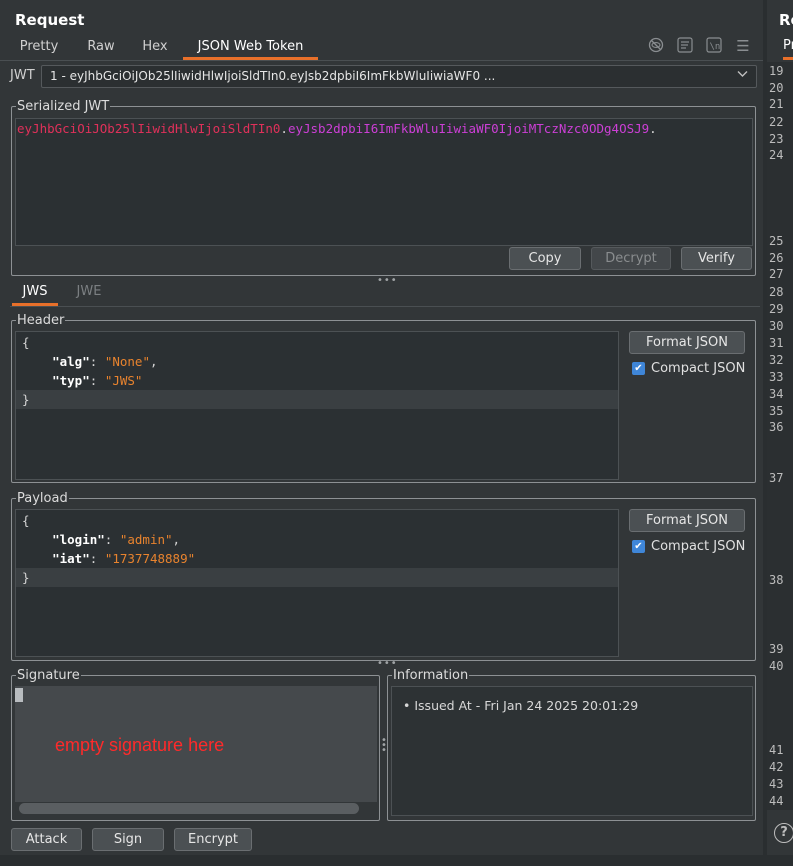  I want to click on decrypt-button: Decrypt, so click(631, 258).